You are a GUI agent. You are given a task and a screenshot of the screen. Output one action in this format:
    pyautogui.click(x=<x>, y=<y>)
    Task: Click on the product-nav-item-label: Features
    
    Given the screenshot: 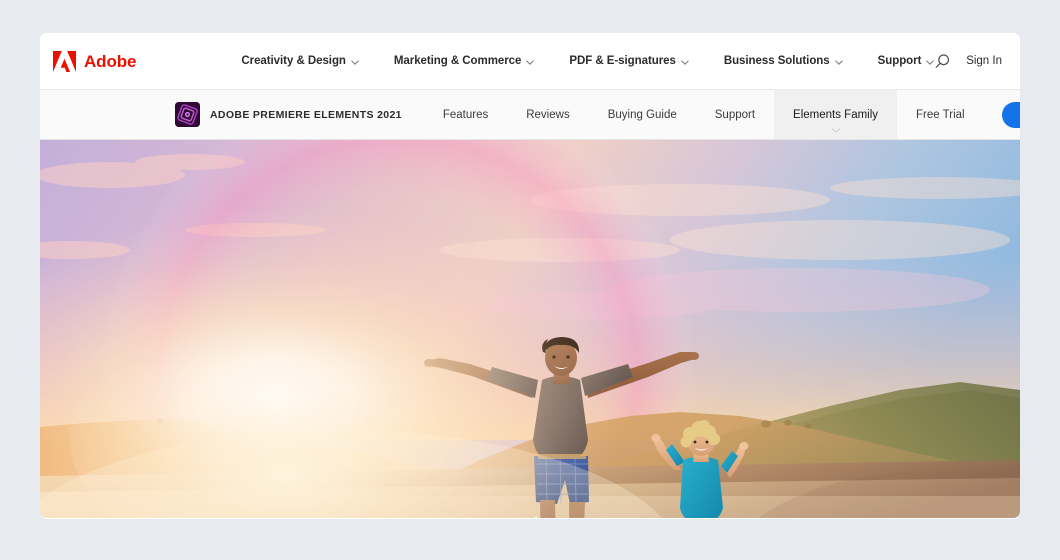 What is the action you would take?
    pyautogui.click(x=465, y=114)
    